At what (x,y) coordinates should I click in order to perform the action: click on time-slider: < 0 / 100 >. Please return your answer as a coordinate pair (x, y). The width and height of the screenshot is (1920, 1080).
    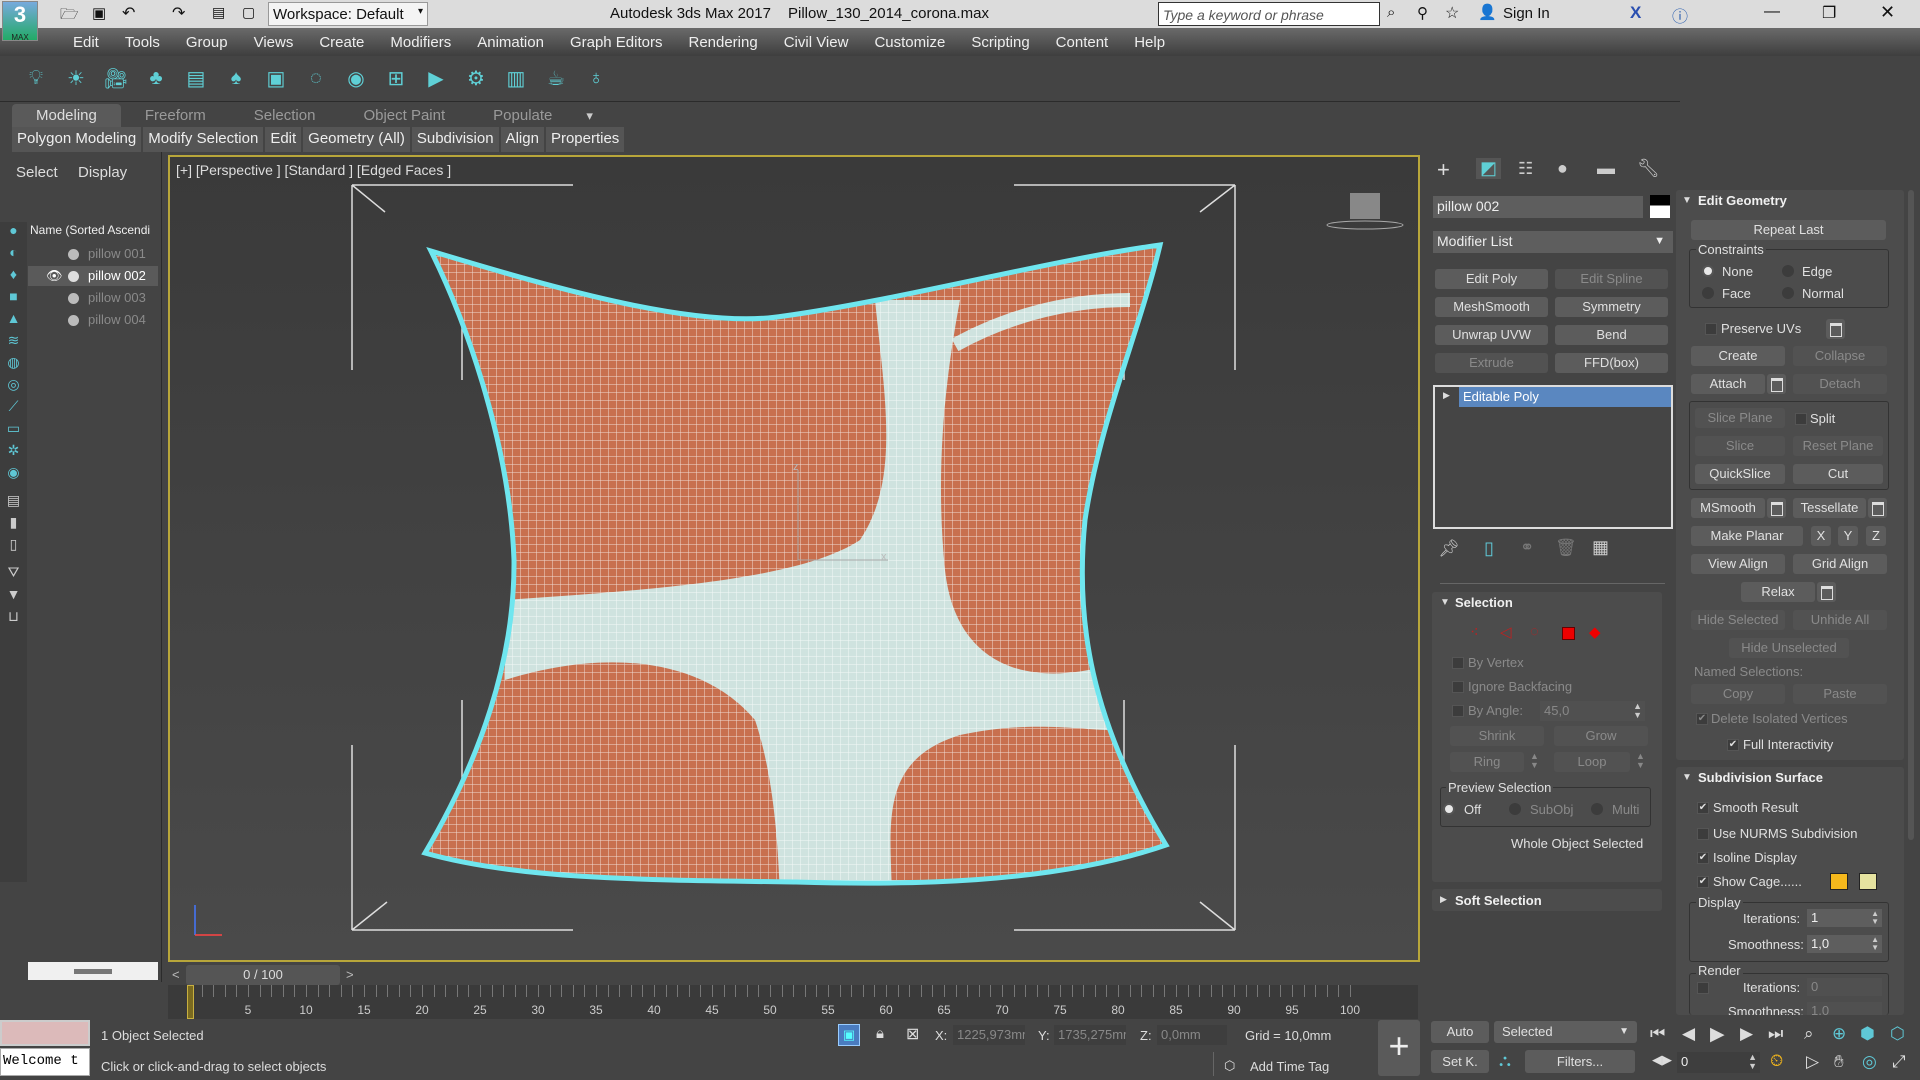
    Looking at the image, I should click on (793, 975).